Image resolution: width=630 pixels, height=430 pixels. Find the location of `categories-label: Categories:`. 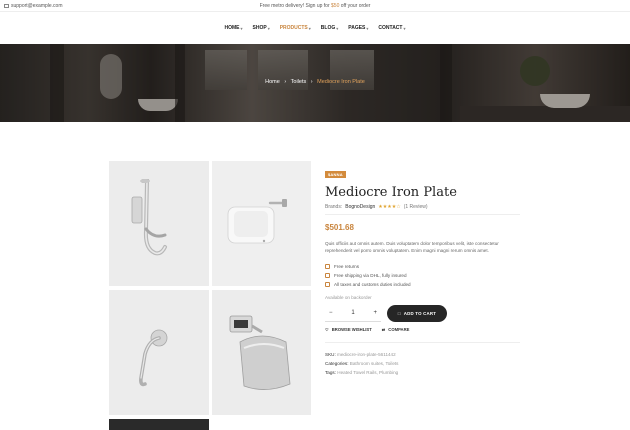

categories-label: Categories: is located at coordinates (337, 363).